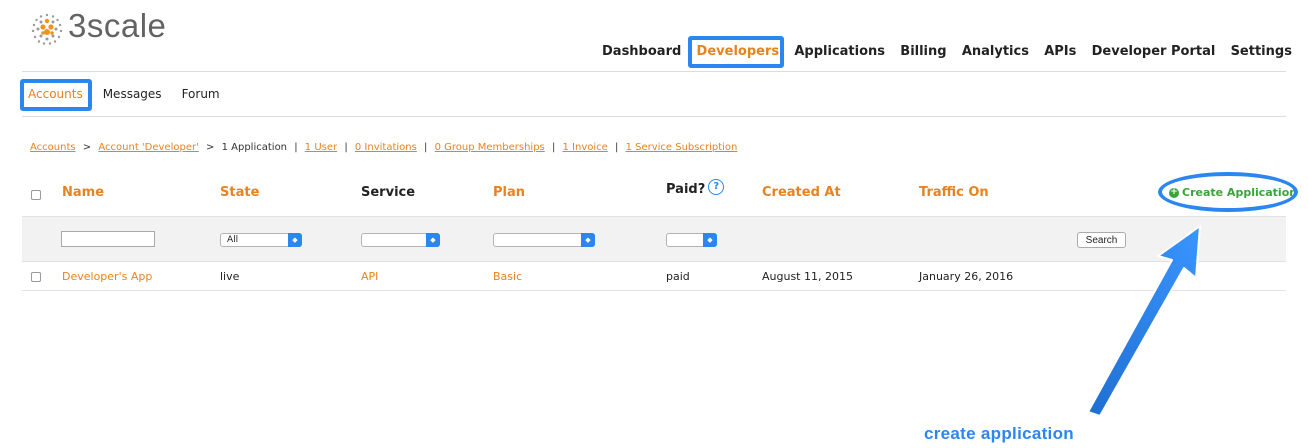  I want to click on help-icon: ?, so click(716, 186).